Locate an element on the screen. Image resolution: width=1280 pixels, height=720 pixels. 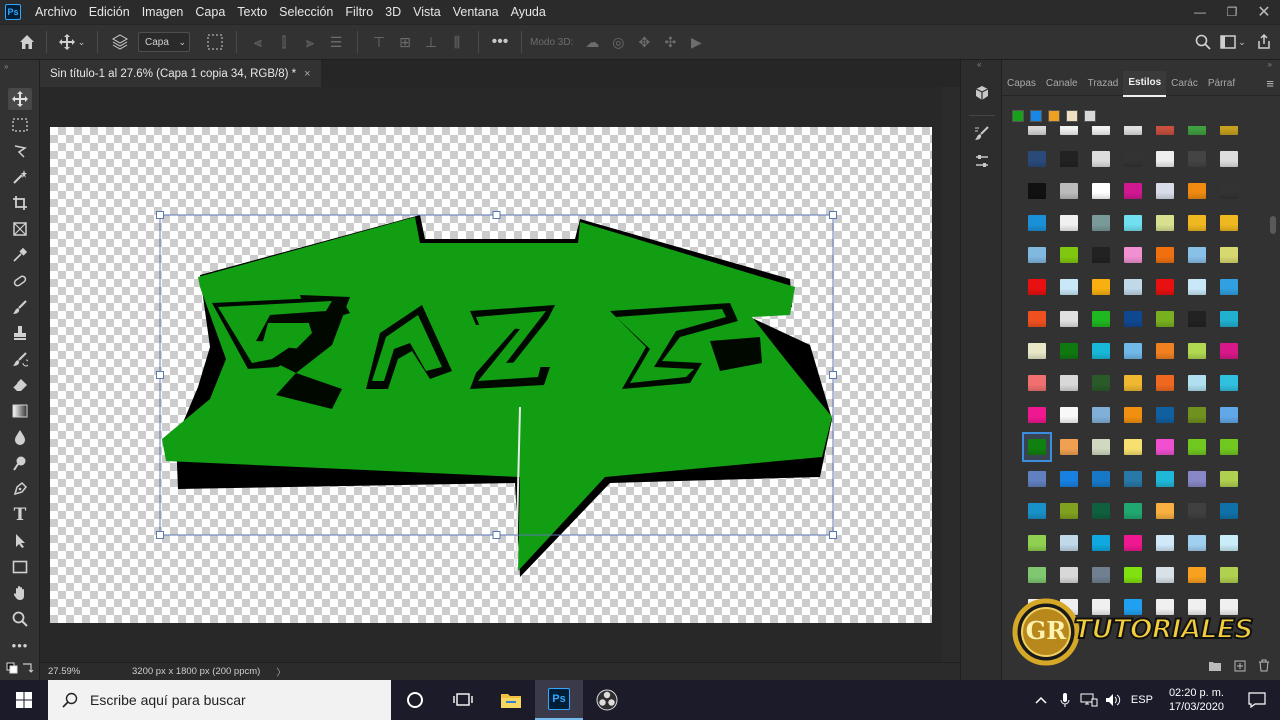
chevron-up-icon is located at coordinates (1041, 700).